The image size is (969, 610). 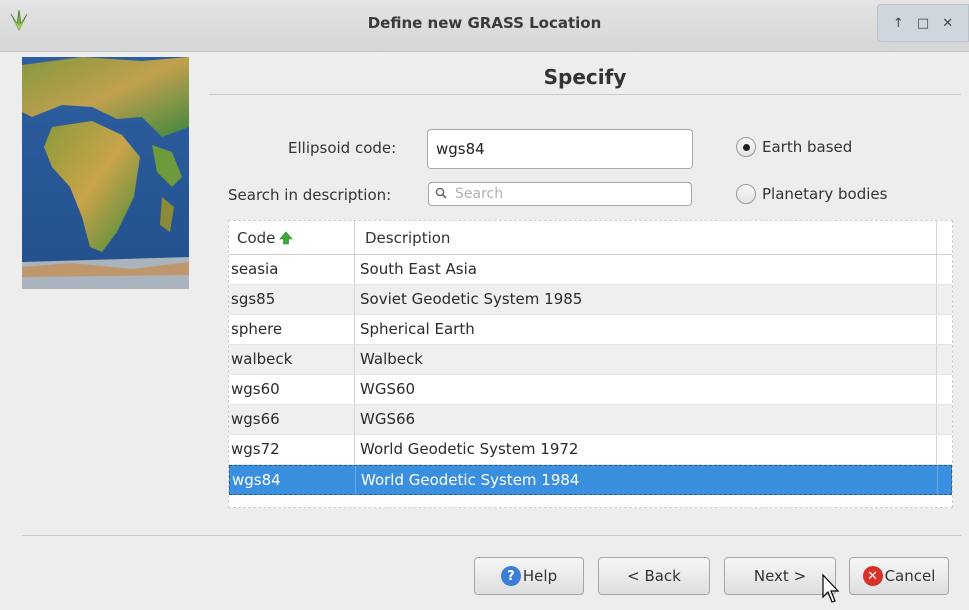 I want to click on planetary-bodies-radio: Planetary bodies, so click(x=811, y=194).